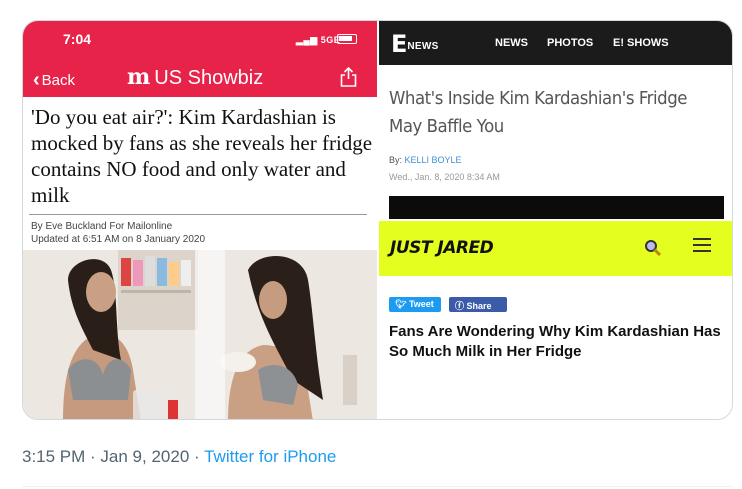 This screenshot has width=742, height=489. What do you see at coordinates (421, 304) in the screenshot?
I see `tweet-label: Tweet` at bounding box center [421, 304].